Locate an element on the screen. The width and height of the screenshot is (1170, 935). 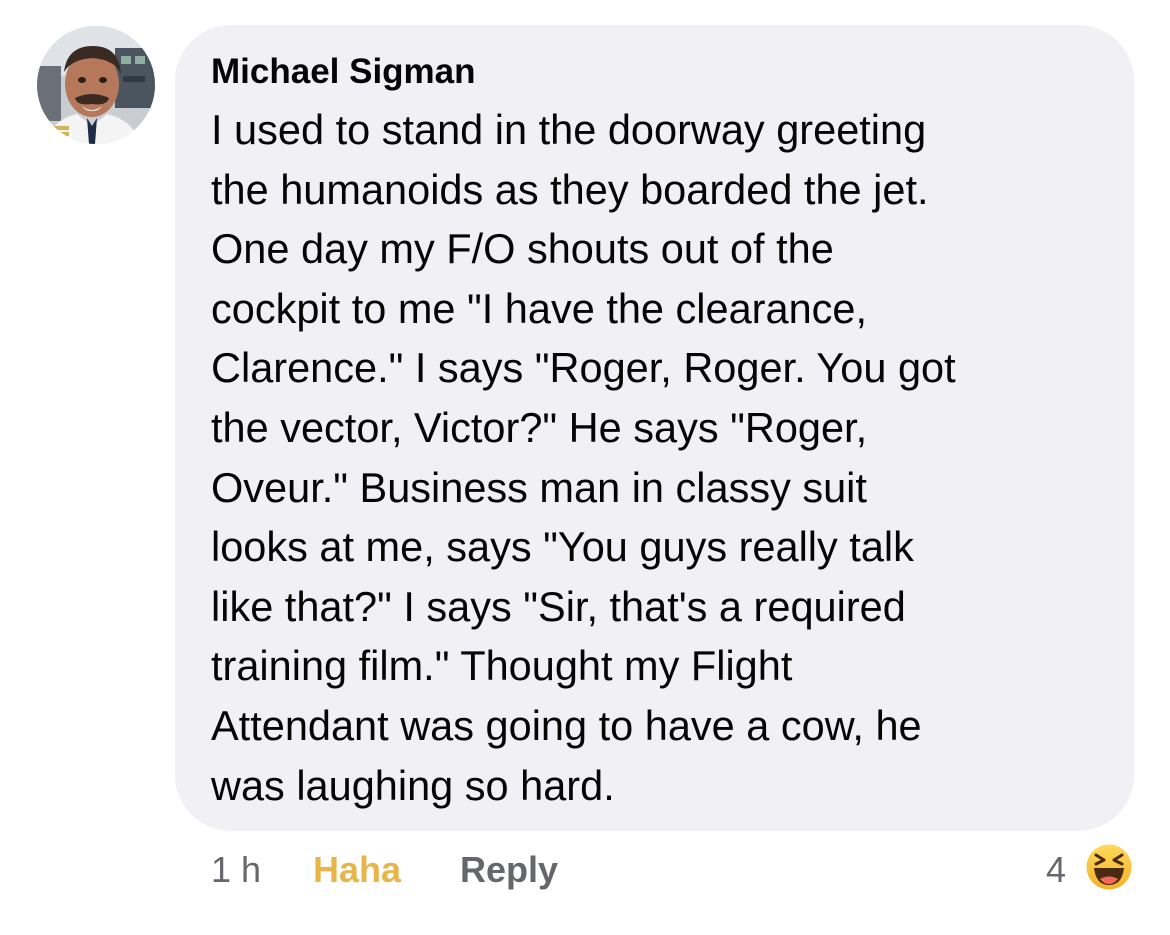
haha-reaction-button: Haha is located at coordinates (357, 870).